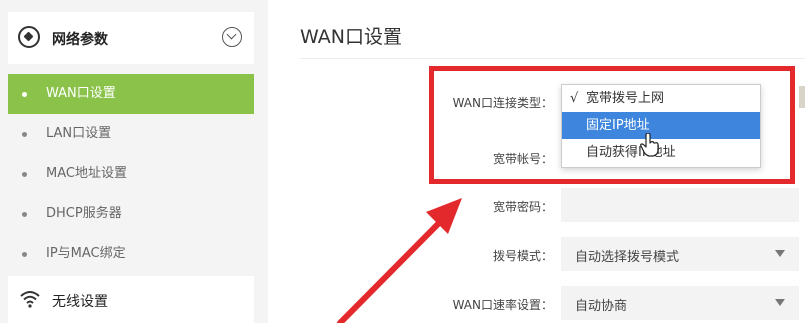  What do you see at coordinates (30, 299) in the screenshot?
I see `wifi-icon` at bounding box center [30, 299].